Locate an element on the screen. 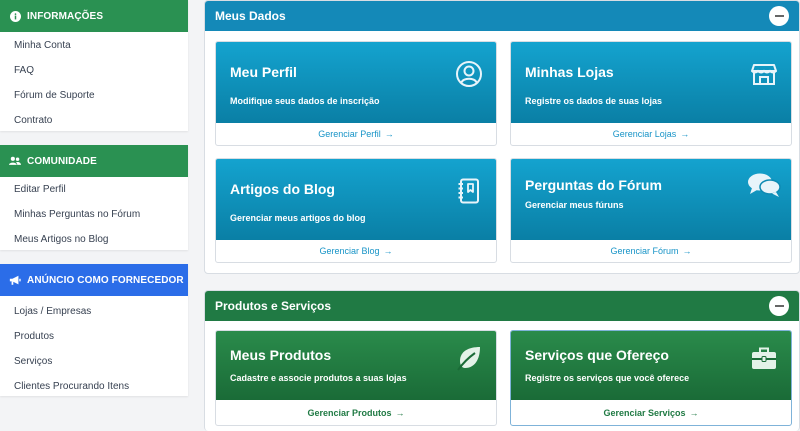  manage-forum-link: Gerenciar Fórum → is located at coordinates (651, 251).